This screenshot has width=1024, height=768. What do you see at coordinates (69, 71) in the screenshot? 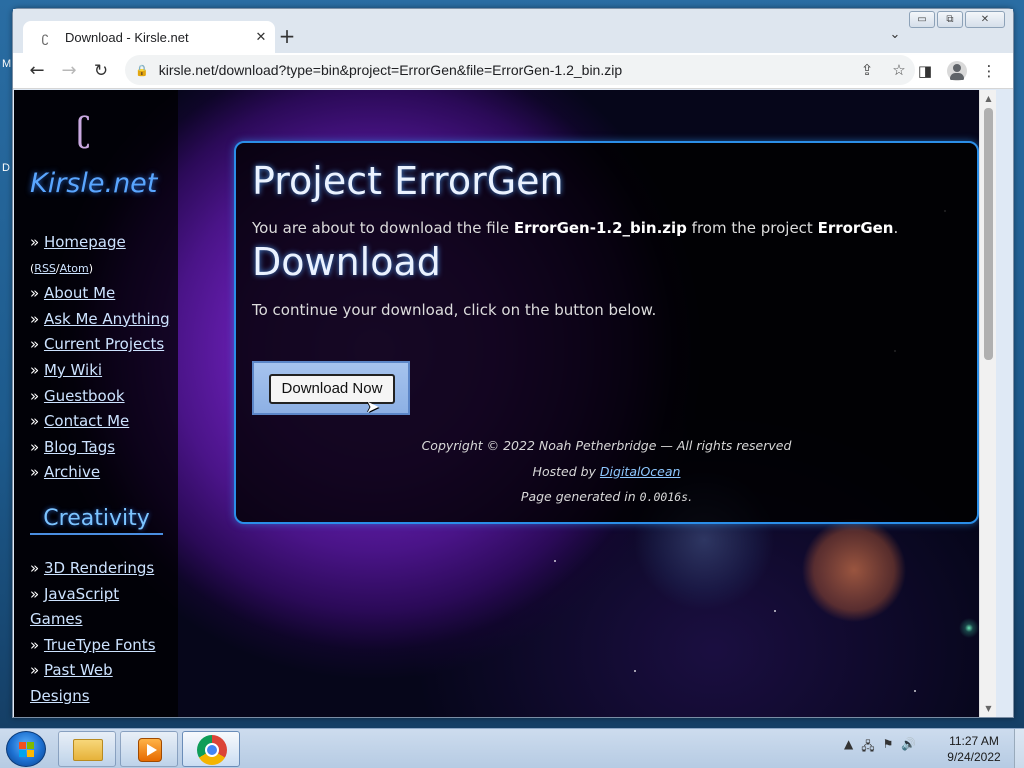
I see `forward-arrow-icon: →` at bounding box center [69, 71].